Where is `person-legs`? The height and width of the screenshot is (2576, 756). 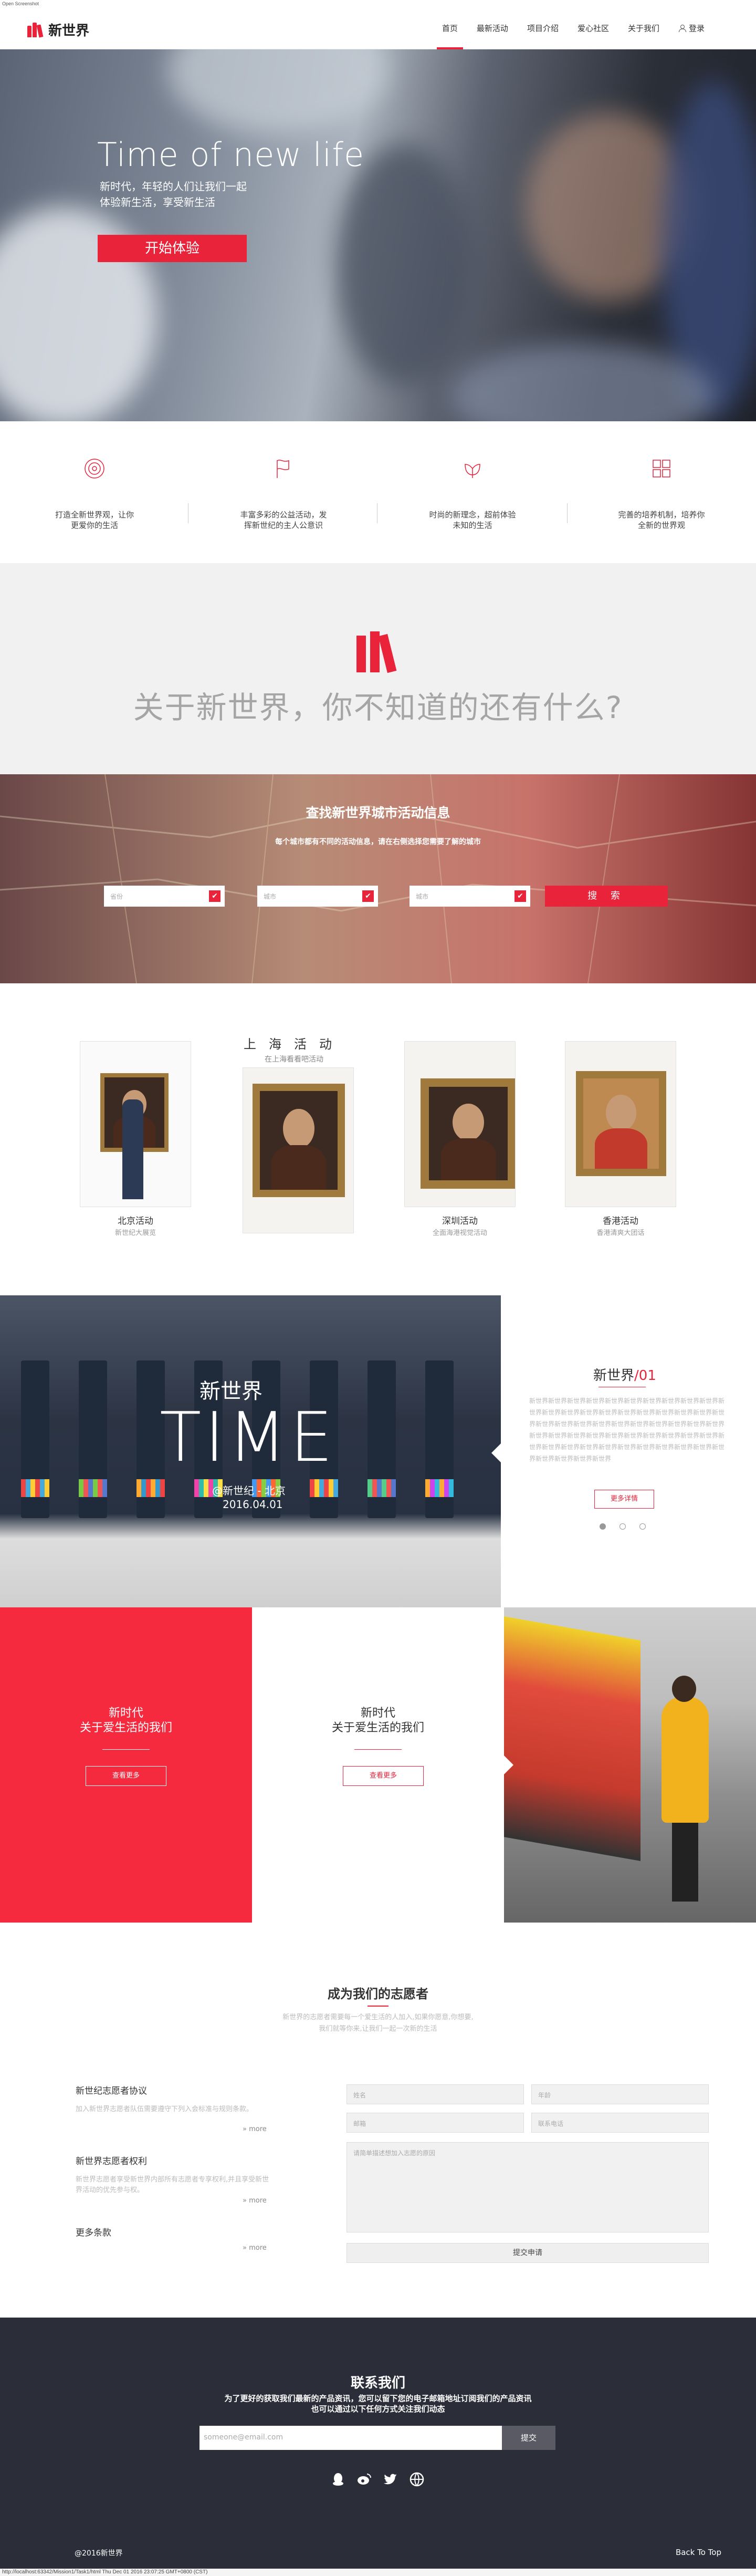
person-legs is located at coordinates (685, 1862).